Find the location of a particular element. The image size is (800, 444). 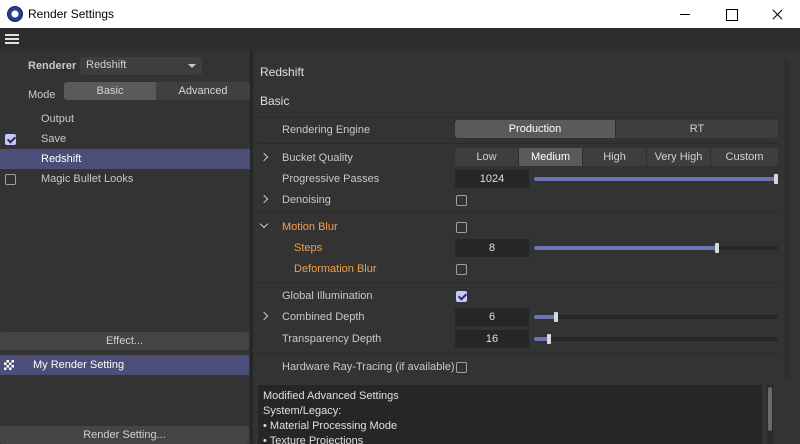

steps-field: 8 is located at coordinates (492, 248).